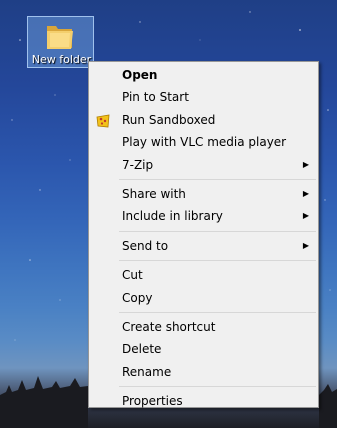 The image size is (337, 428). What do you see at coordinates (132, 275) in the screenshot?
I see `menu-item-label: Cut` at bounding box center [132, 275].